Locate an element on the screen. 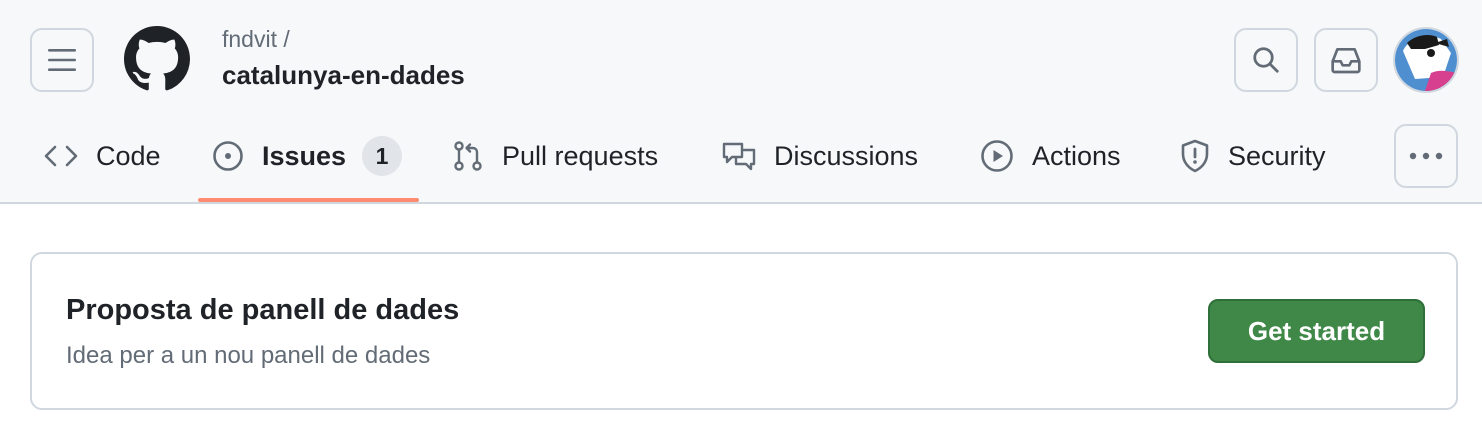 The image size is (1482, 440). repo-owner-link: fndvit / is located at coordinates (256, 39).